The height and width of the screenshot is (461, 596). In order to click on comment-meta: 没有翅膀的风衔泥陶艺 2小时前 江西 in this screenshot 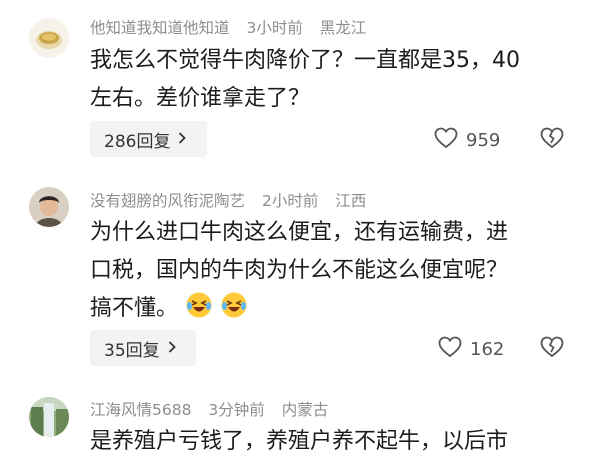, I will do `click(234, 200)`.